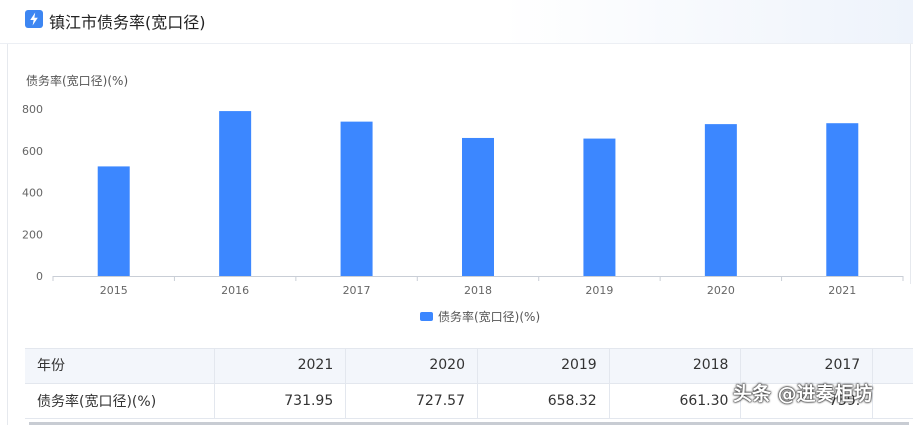 This screenshot has height=425, width=913. Describe the element at coordinates (280, 366) in the screenshot. I see `table-header-cell: 2021` at that location.